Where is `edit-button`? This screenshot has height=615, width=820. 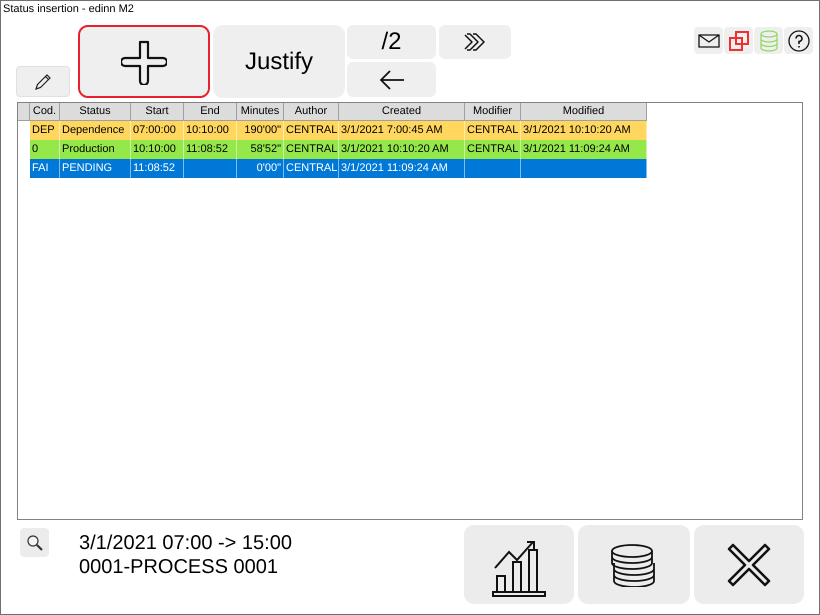 edit-button is located at coordinates (43, 81).